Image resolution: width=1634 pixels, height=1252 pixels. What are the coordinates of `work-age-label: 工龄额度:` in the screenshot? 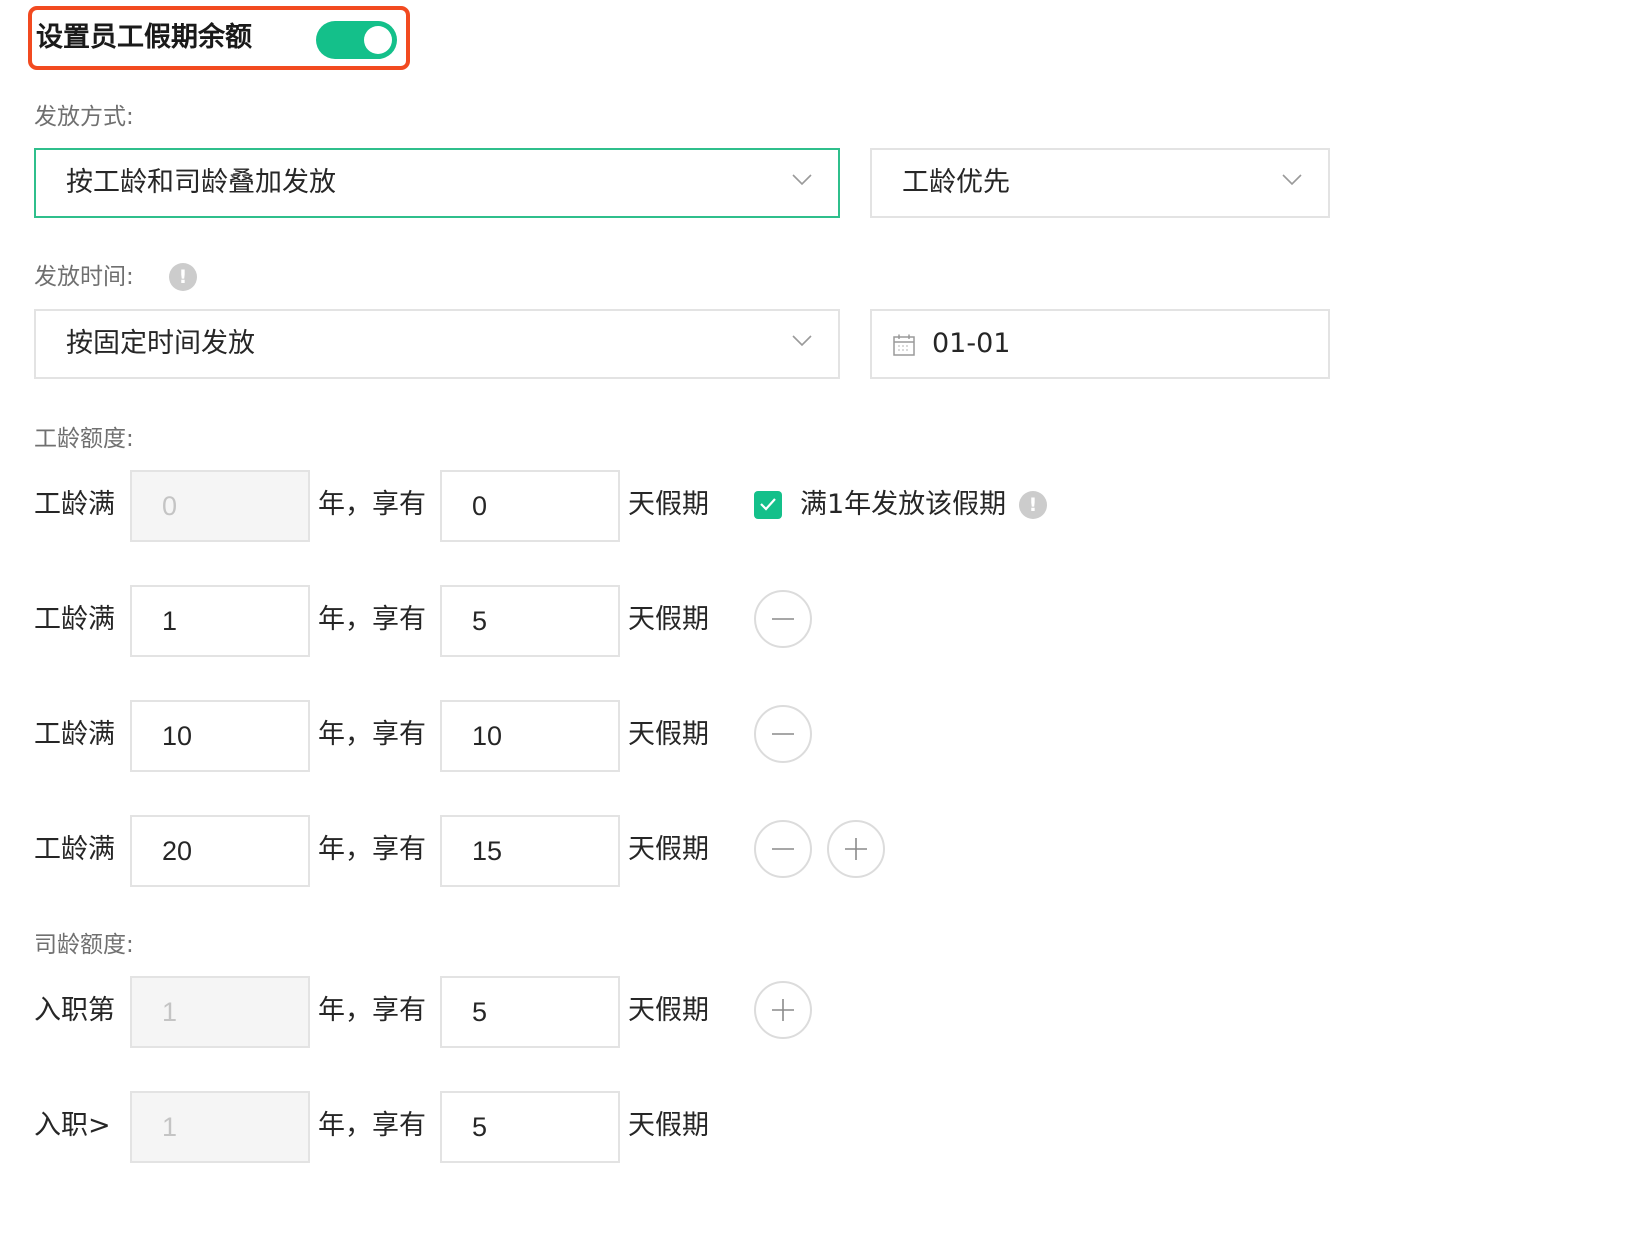 It's located at (84, 439).